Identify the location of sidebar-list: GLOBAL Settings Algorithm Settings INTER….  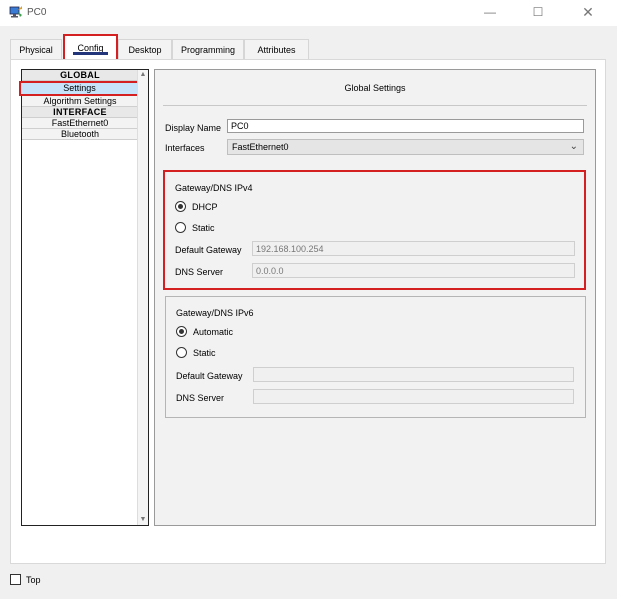
(79, 105).